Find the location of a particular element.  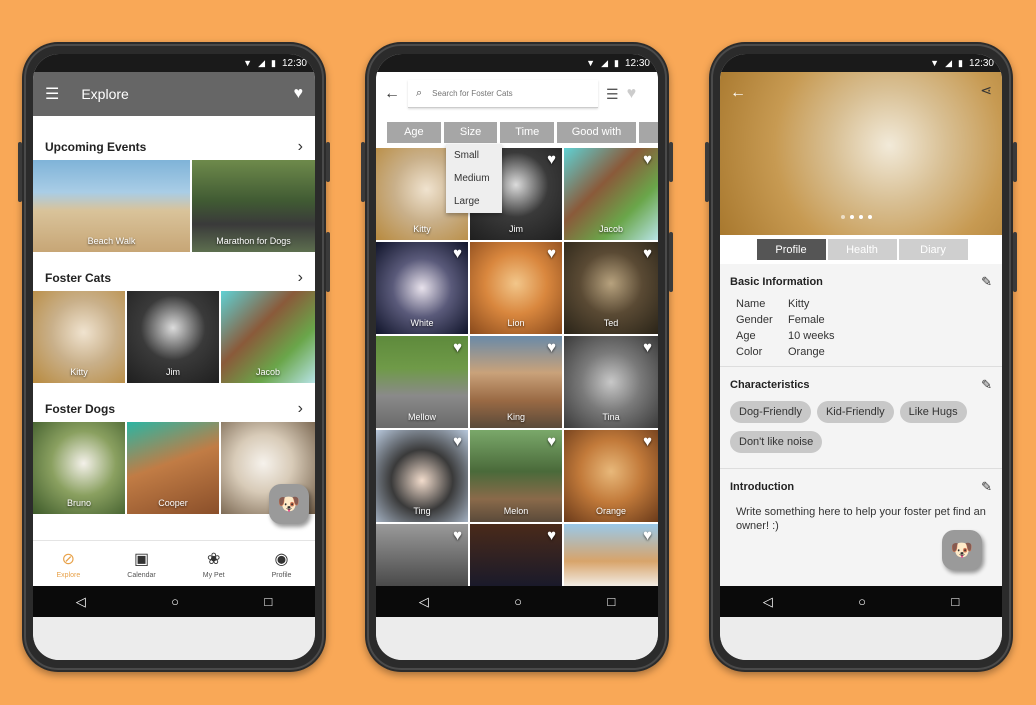

search-icon: ⌕ is located at coordinates (419, 93).